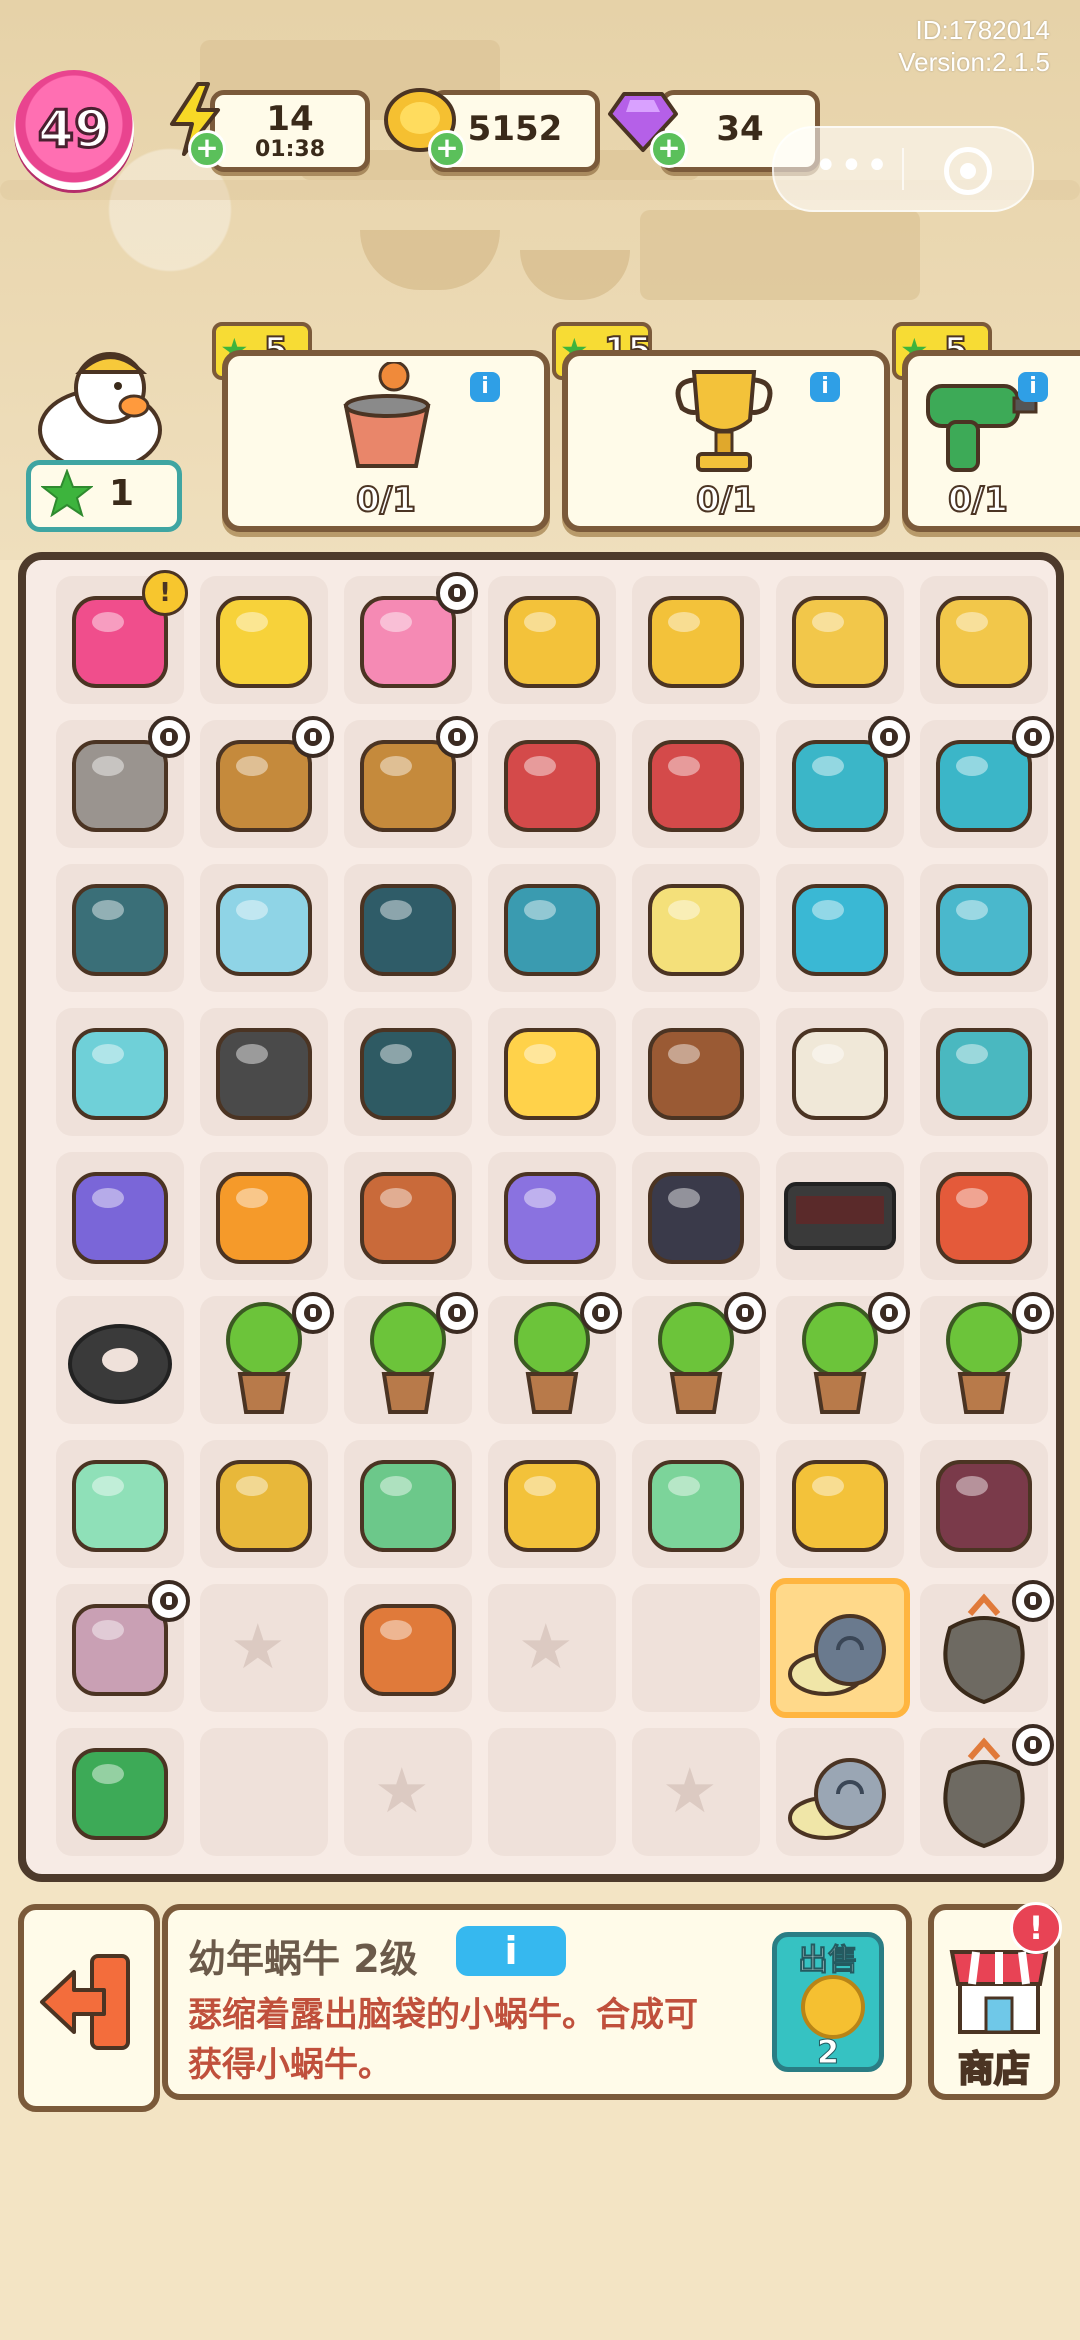 The width and height of the screenshot is (1080, 2340). I want to click on shop-button: ! 商店, so click(995, 2001).